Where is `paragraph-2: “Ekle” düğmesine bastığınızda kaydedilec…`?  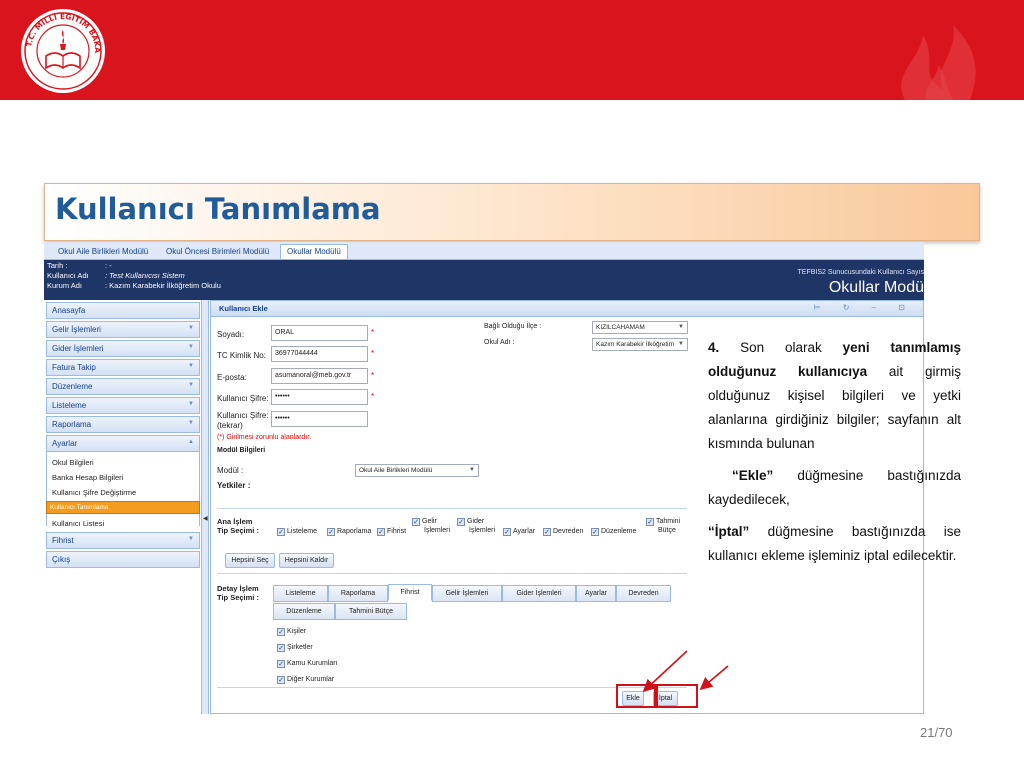
paragraph-2: “Ekle” düğmesine bastığınızda kaydedilec… is located at coordinates (834, 487).